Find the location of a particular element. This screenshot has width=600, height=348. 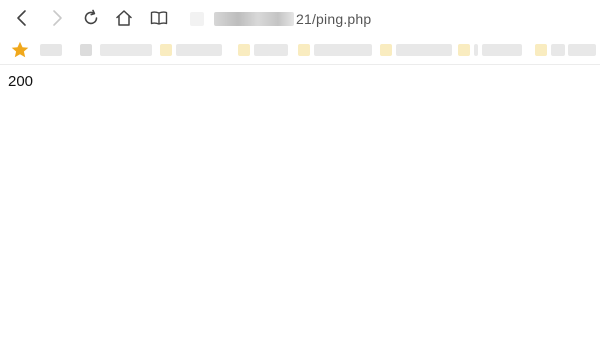

bookmarks-bar is located at coordinates (300, 50).